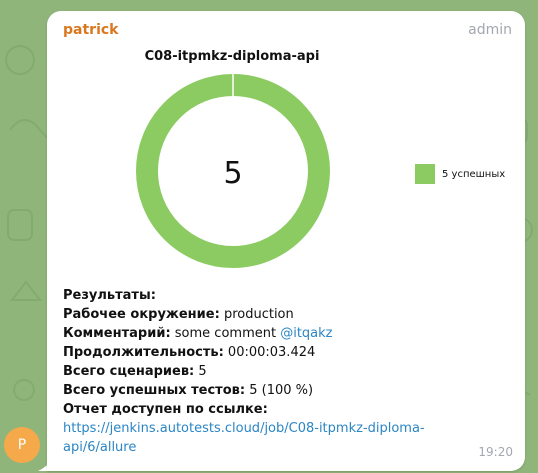 This screenshot has height=473, width=538. I want to click on env-line: Рабочее окружение: production, so click(288, 314).